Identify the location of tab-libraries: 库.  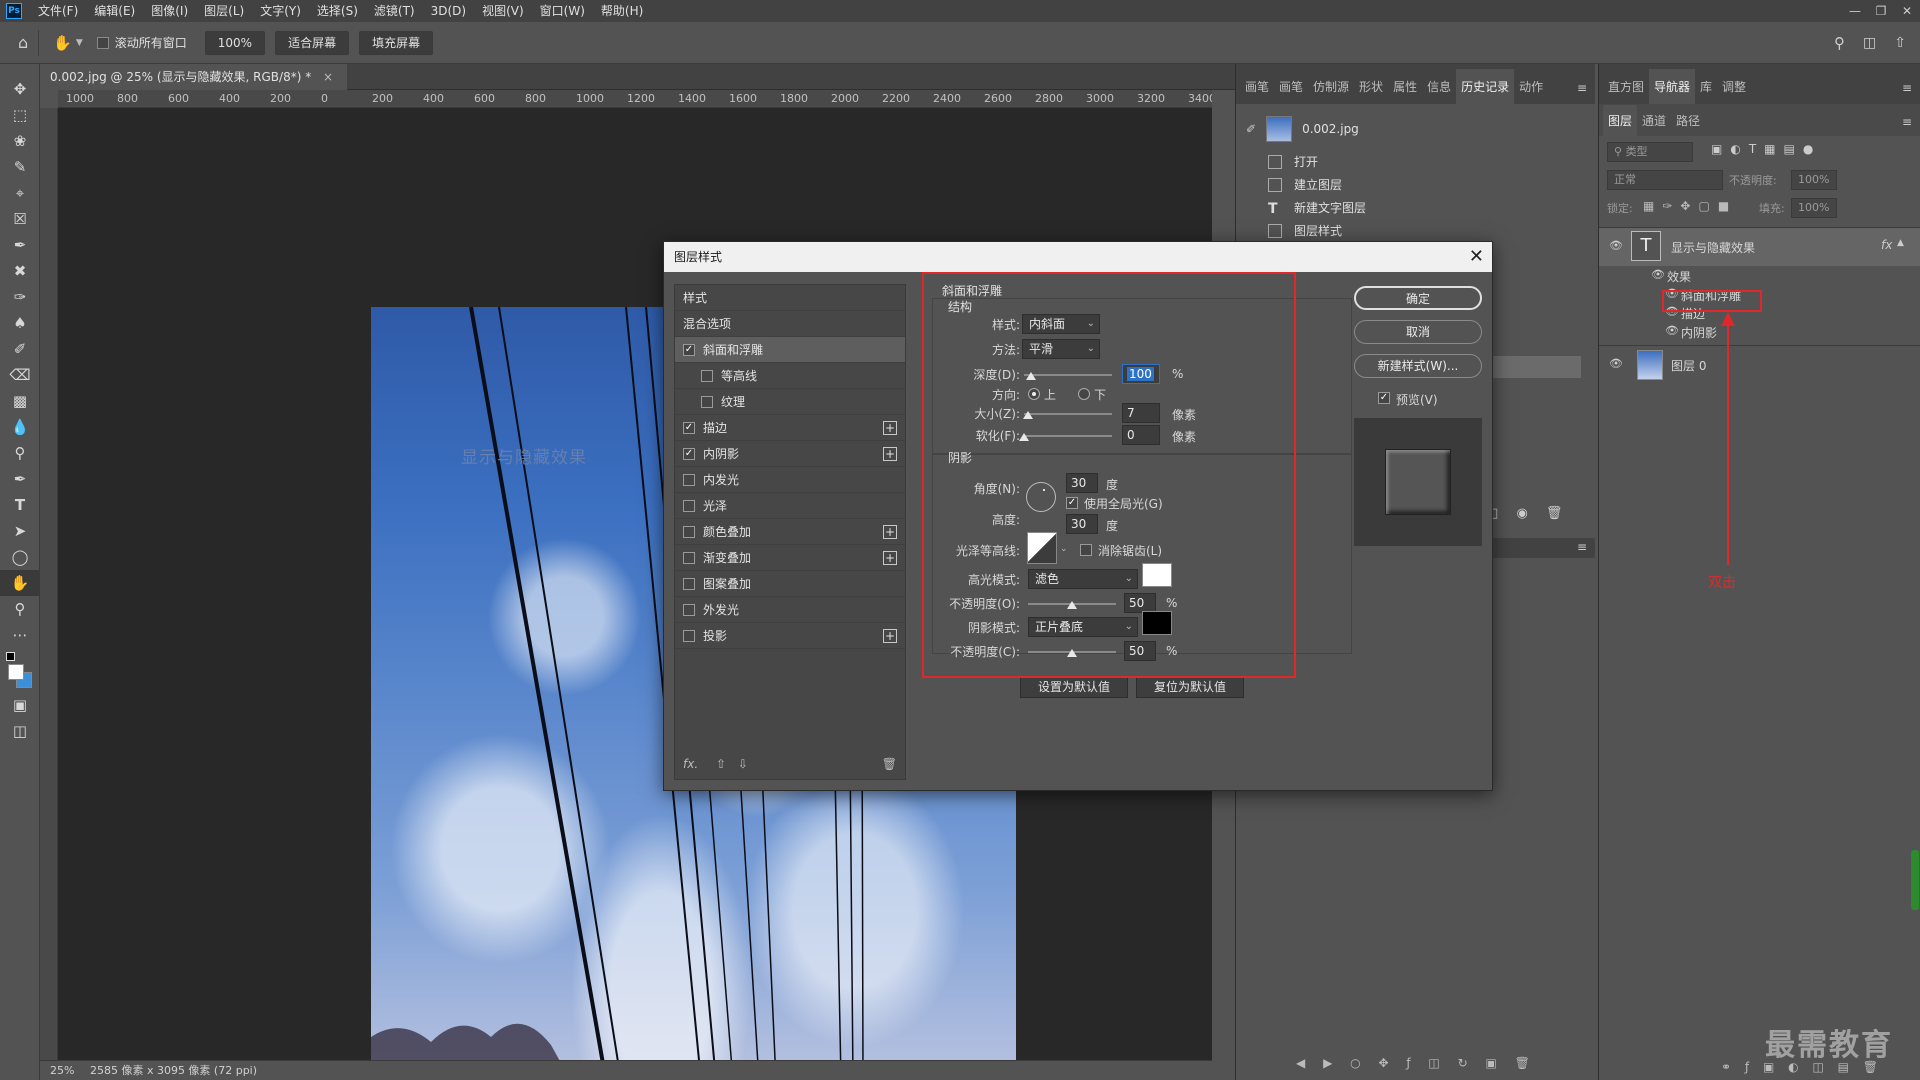
(1706, 91).